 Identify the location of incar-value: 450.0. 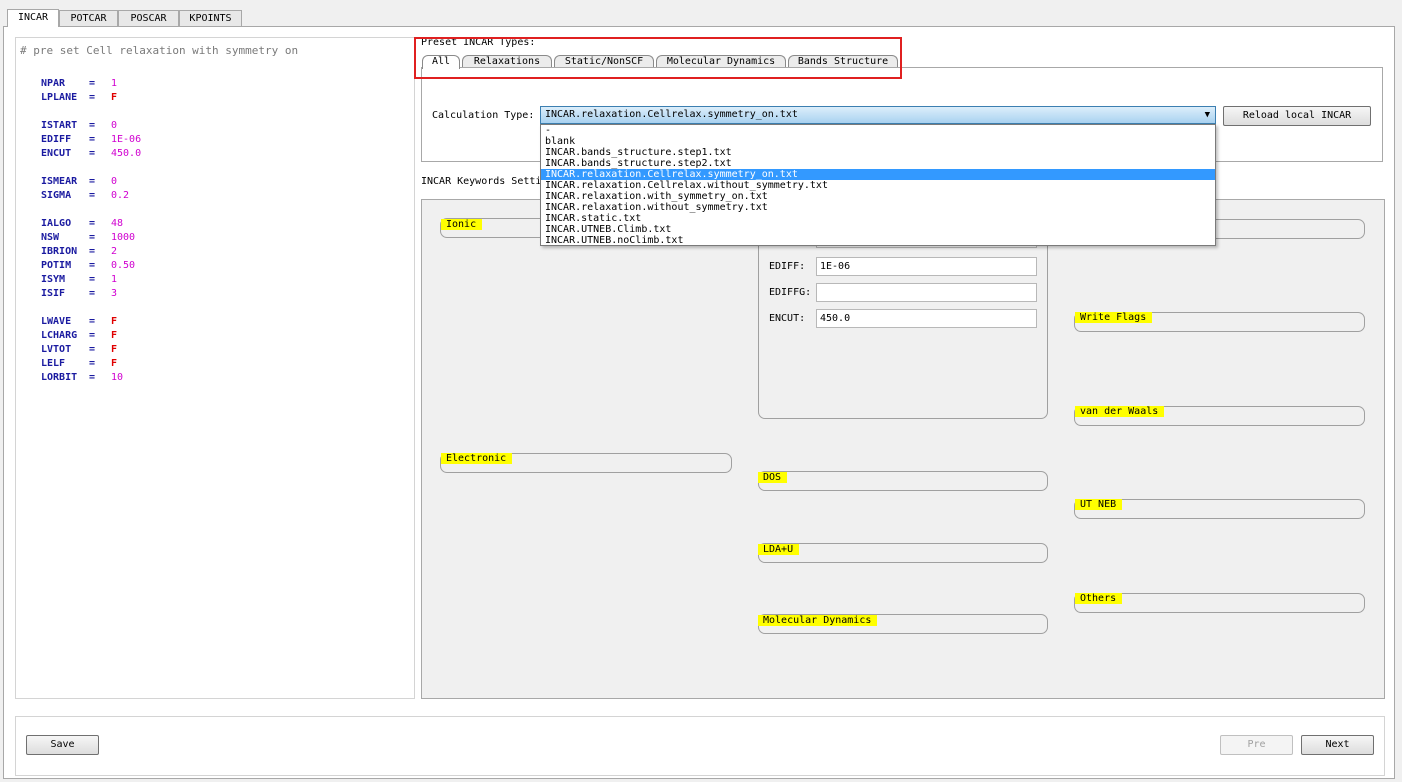
(126, 153).